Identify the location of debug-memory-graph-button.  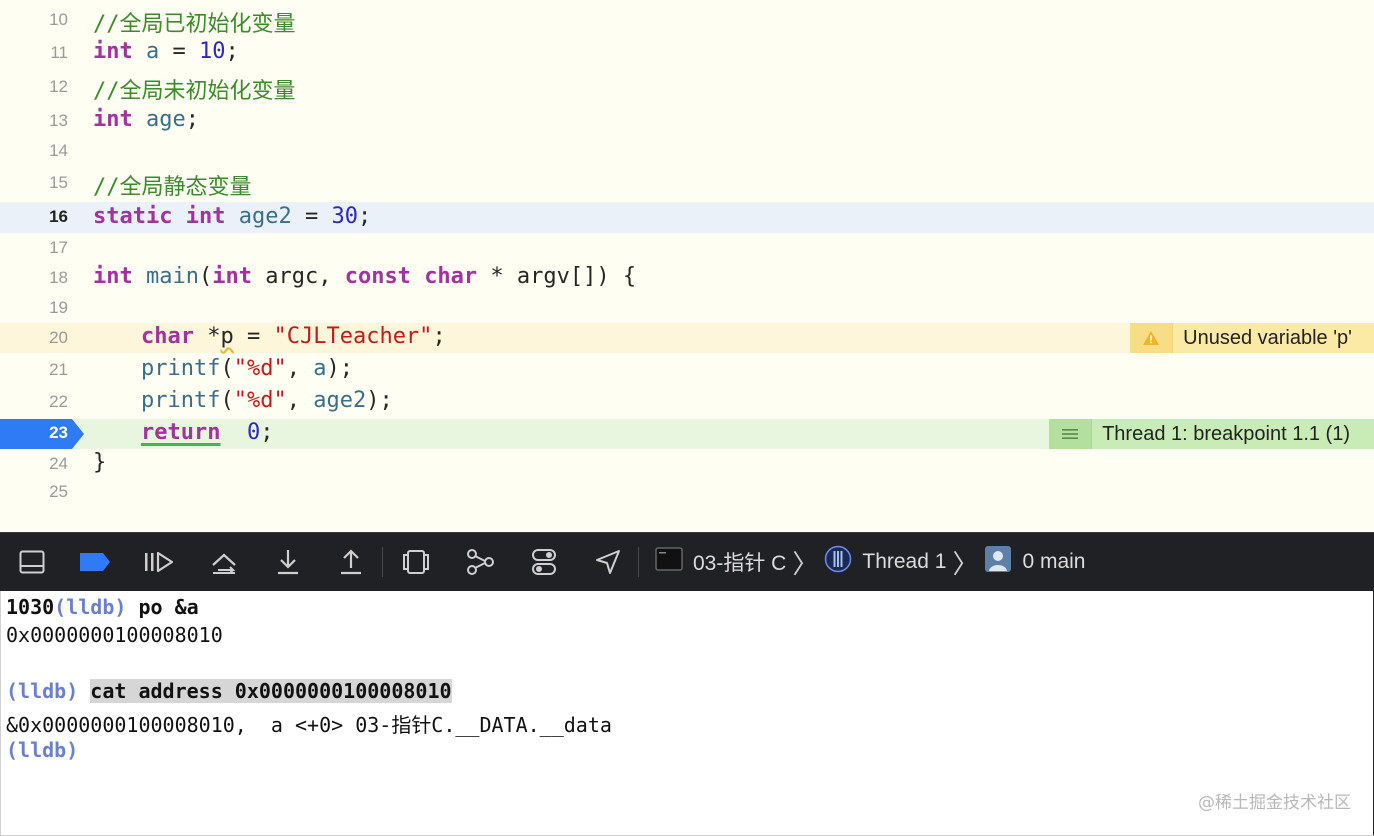
(480, 562).